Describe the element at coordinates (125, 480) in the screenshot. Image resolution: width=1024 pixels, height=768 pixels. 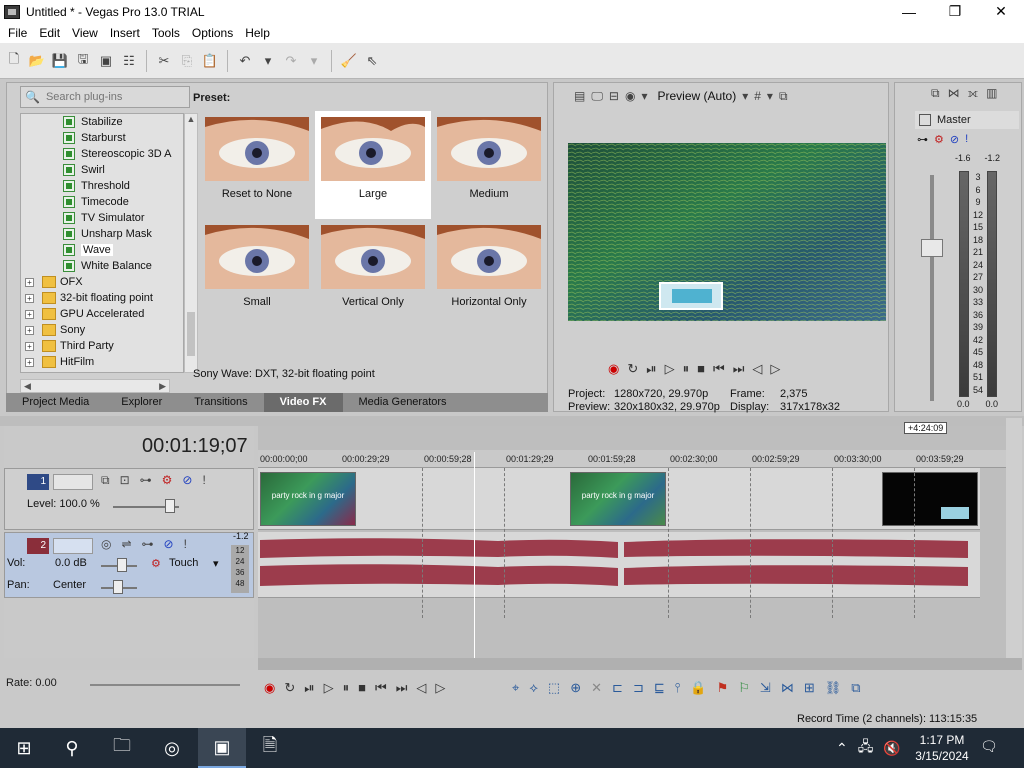
I see `track-motion-icon: ⊡` at that location.